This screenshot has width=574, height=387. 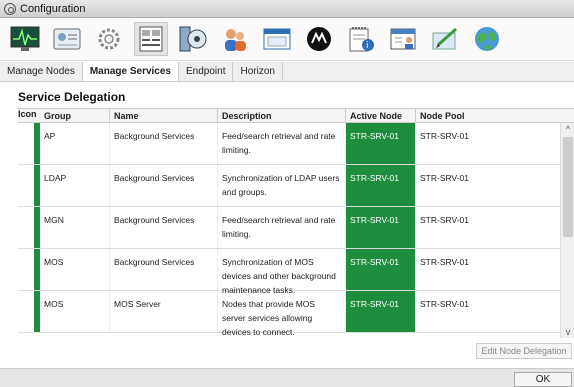 I want to click on section-title: Service Delegation, so click(x=72, y=97).